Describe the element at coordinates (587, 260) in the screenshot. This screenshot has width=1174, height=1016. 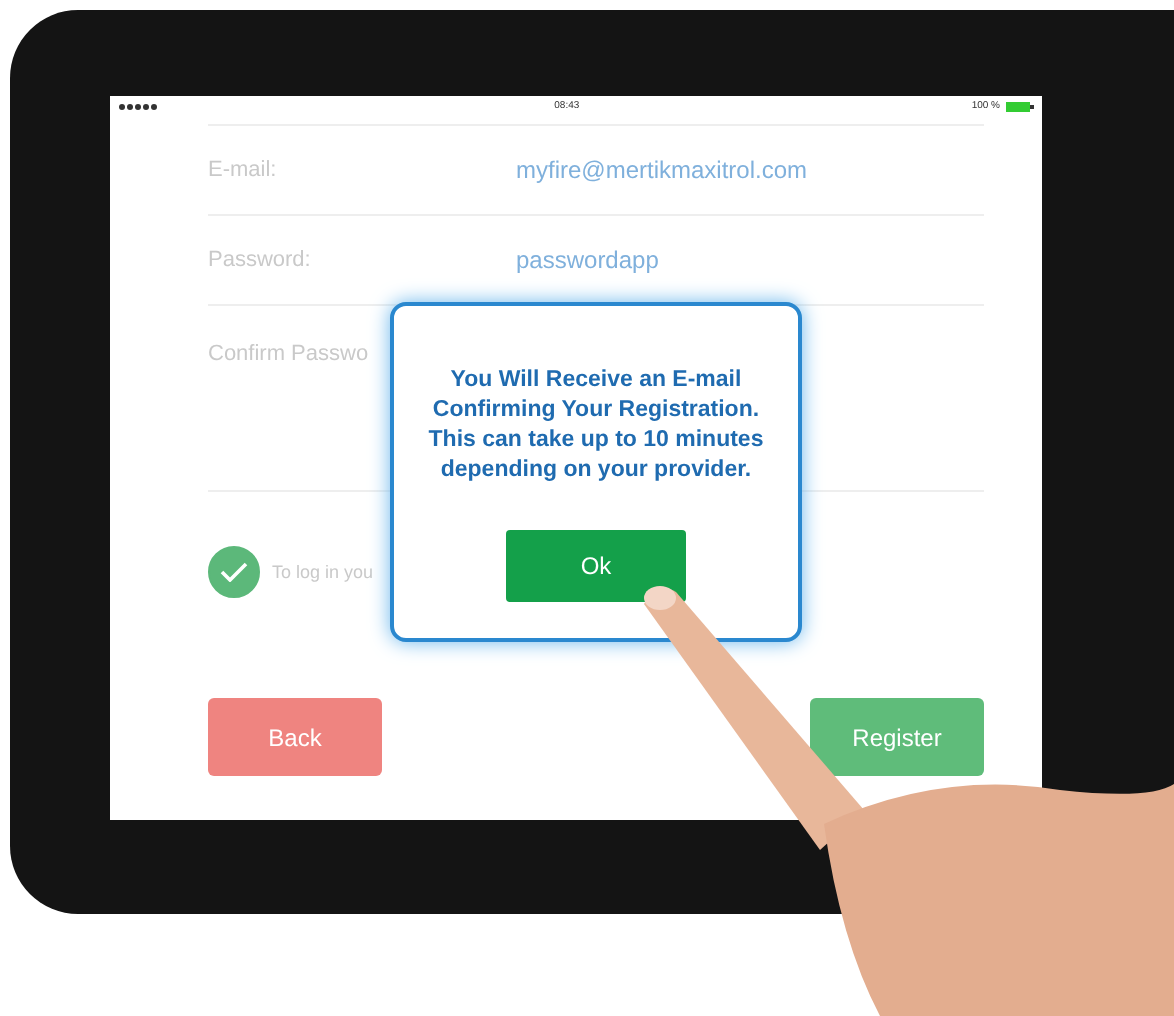
I see `field-value: passwordapp` at that location.